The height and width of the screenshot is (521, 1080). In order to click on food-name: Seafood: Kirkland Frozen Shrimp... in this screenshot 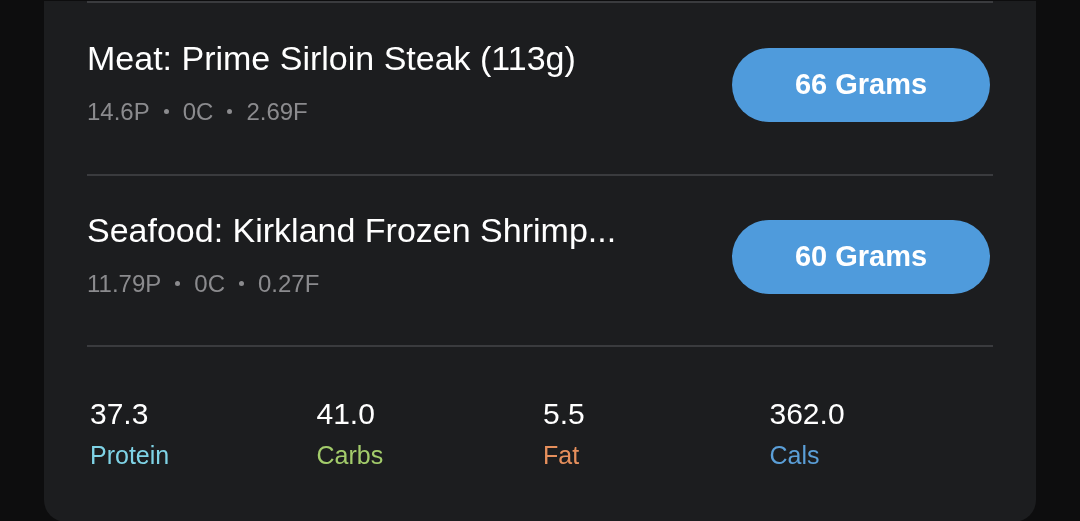, I will do `click(352, 231)`.